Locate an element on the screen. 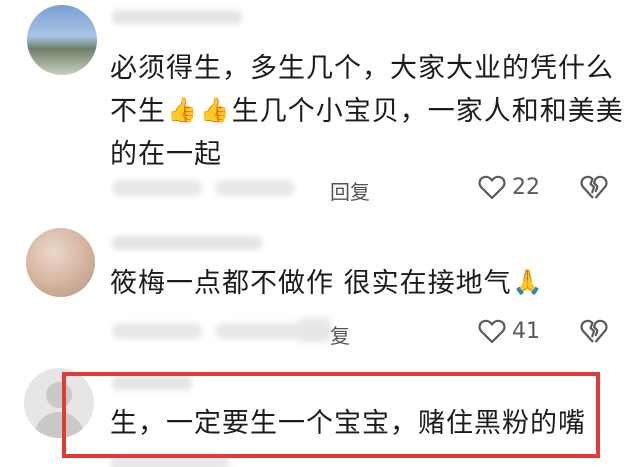 This screenshot has width=640, height=467. comment-text-segment: 筱梅一点都不做作 很实在接地气 is located at coordinates (311, 283).